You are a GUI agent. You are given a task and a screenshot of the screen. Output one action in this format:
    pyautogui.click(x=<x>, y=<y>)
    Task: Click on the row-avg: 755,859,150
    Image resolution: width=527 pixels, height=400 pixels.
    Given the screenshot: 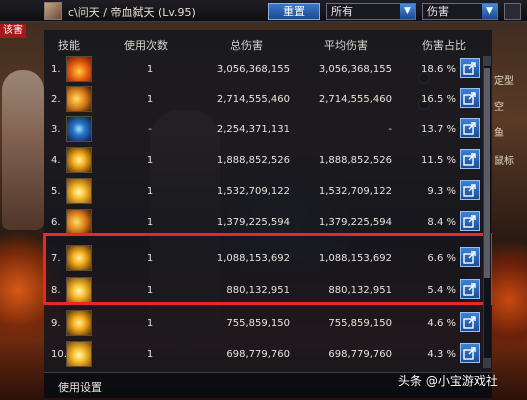 What is the action you would take?
    pyautogui.click(x=360, y=323)
    